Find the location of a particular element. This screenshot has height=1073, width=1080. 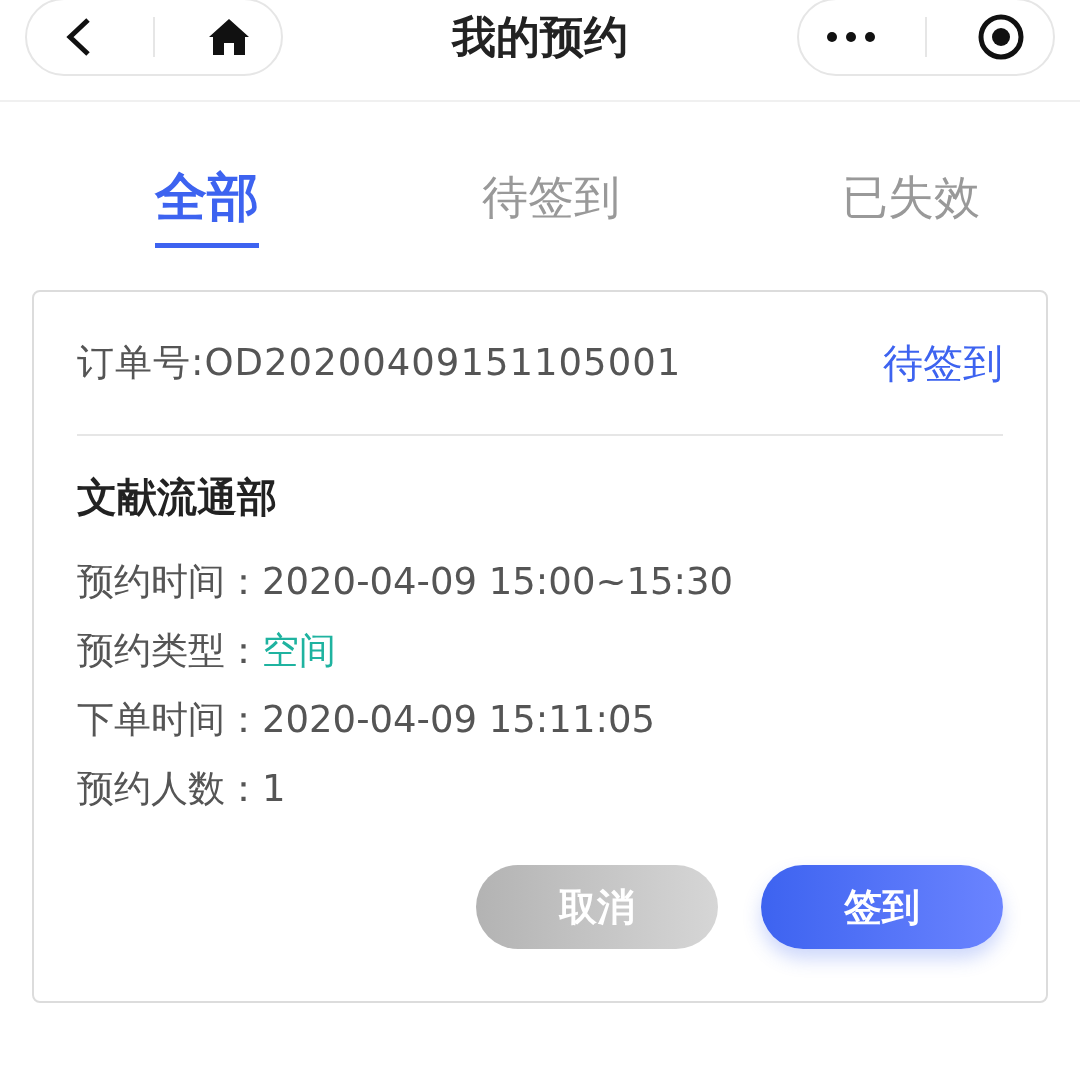

field-label: 预约时间： is located at coordinates (169, 582).